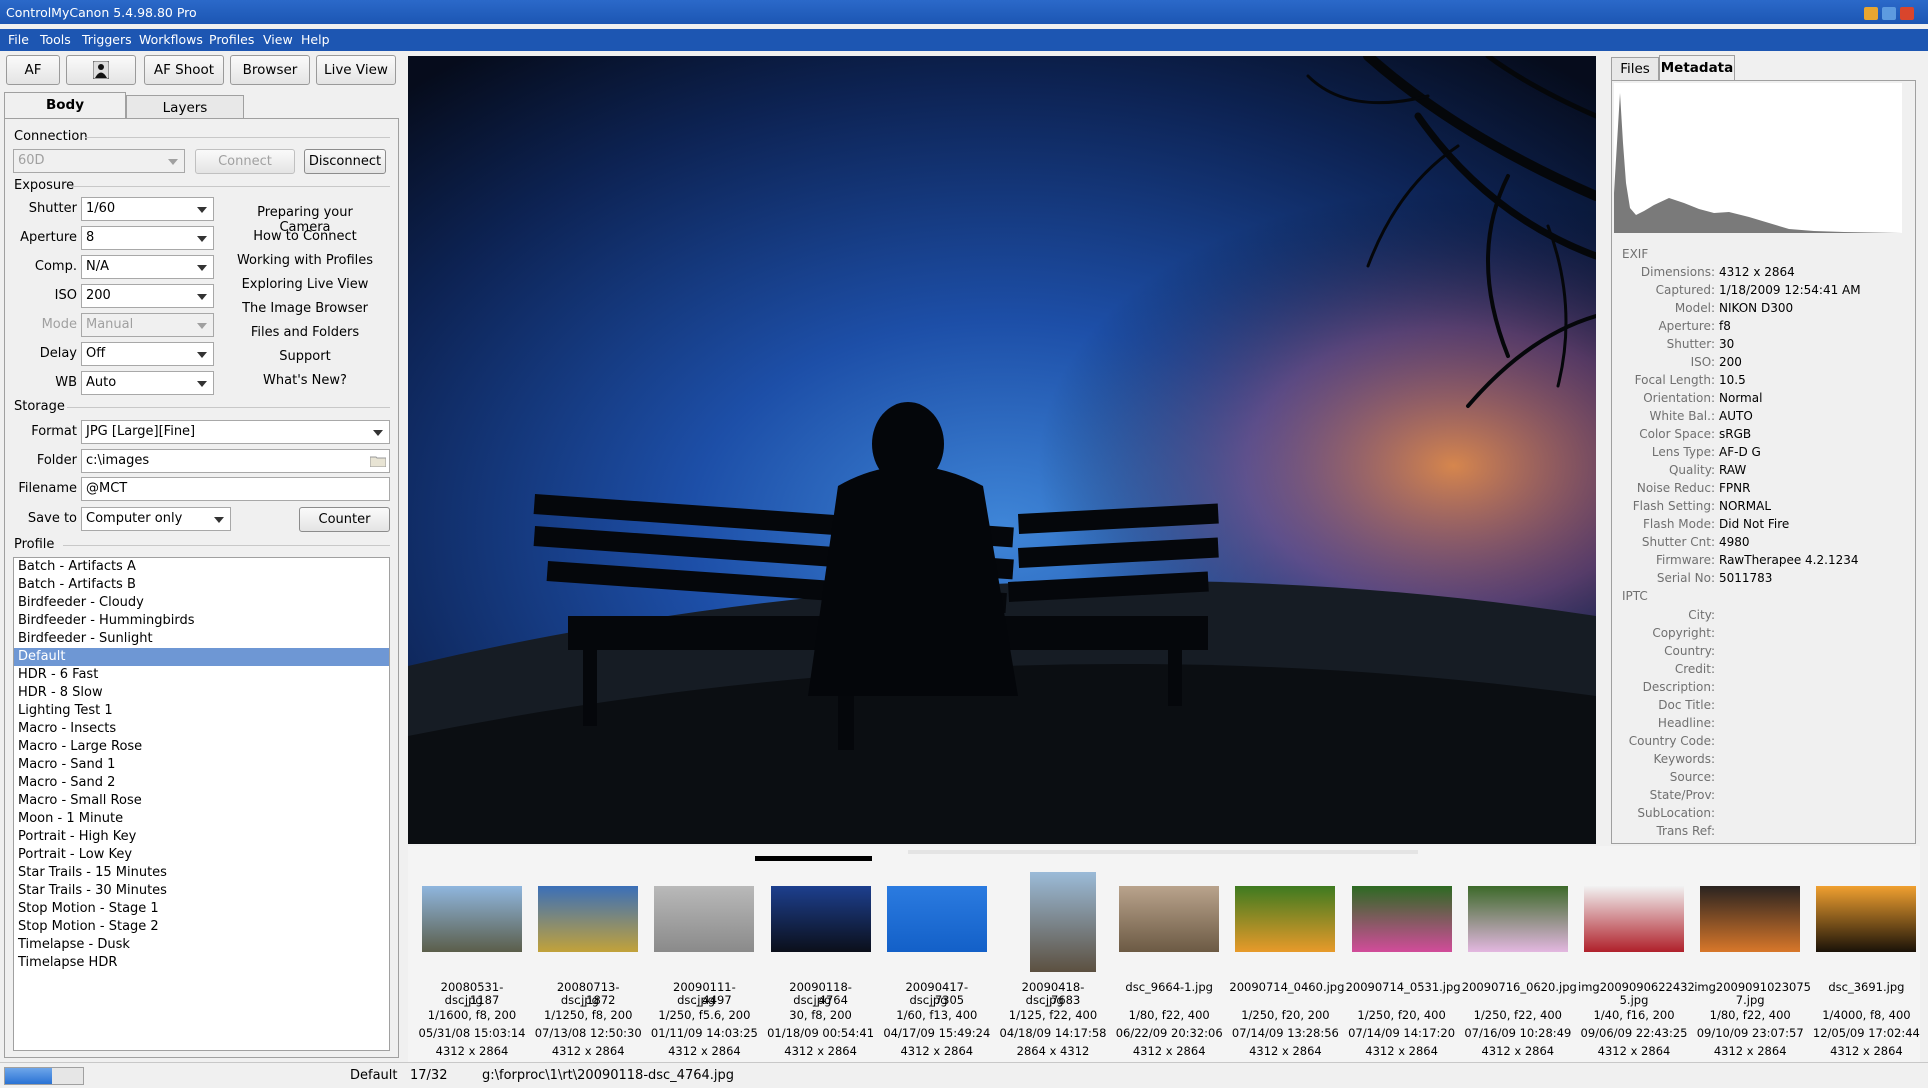 This screenshot has height=1088, width=1928. Describe the element at coordinates (378, 461) in the screenshot. I see `folder-icon` at that location.